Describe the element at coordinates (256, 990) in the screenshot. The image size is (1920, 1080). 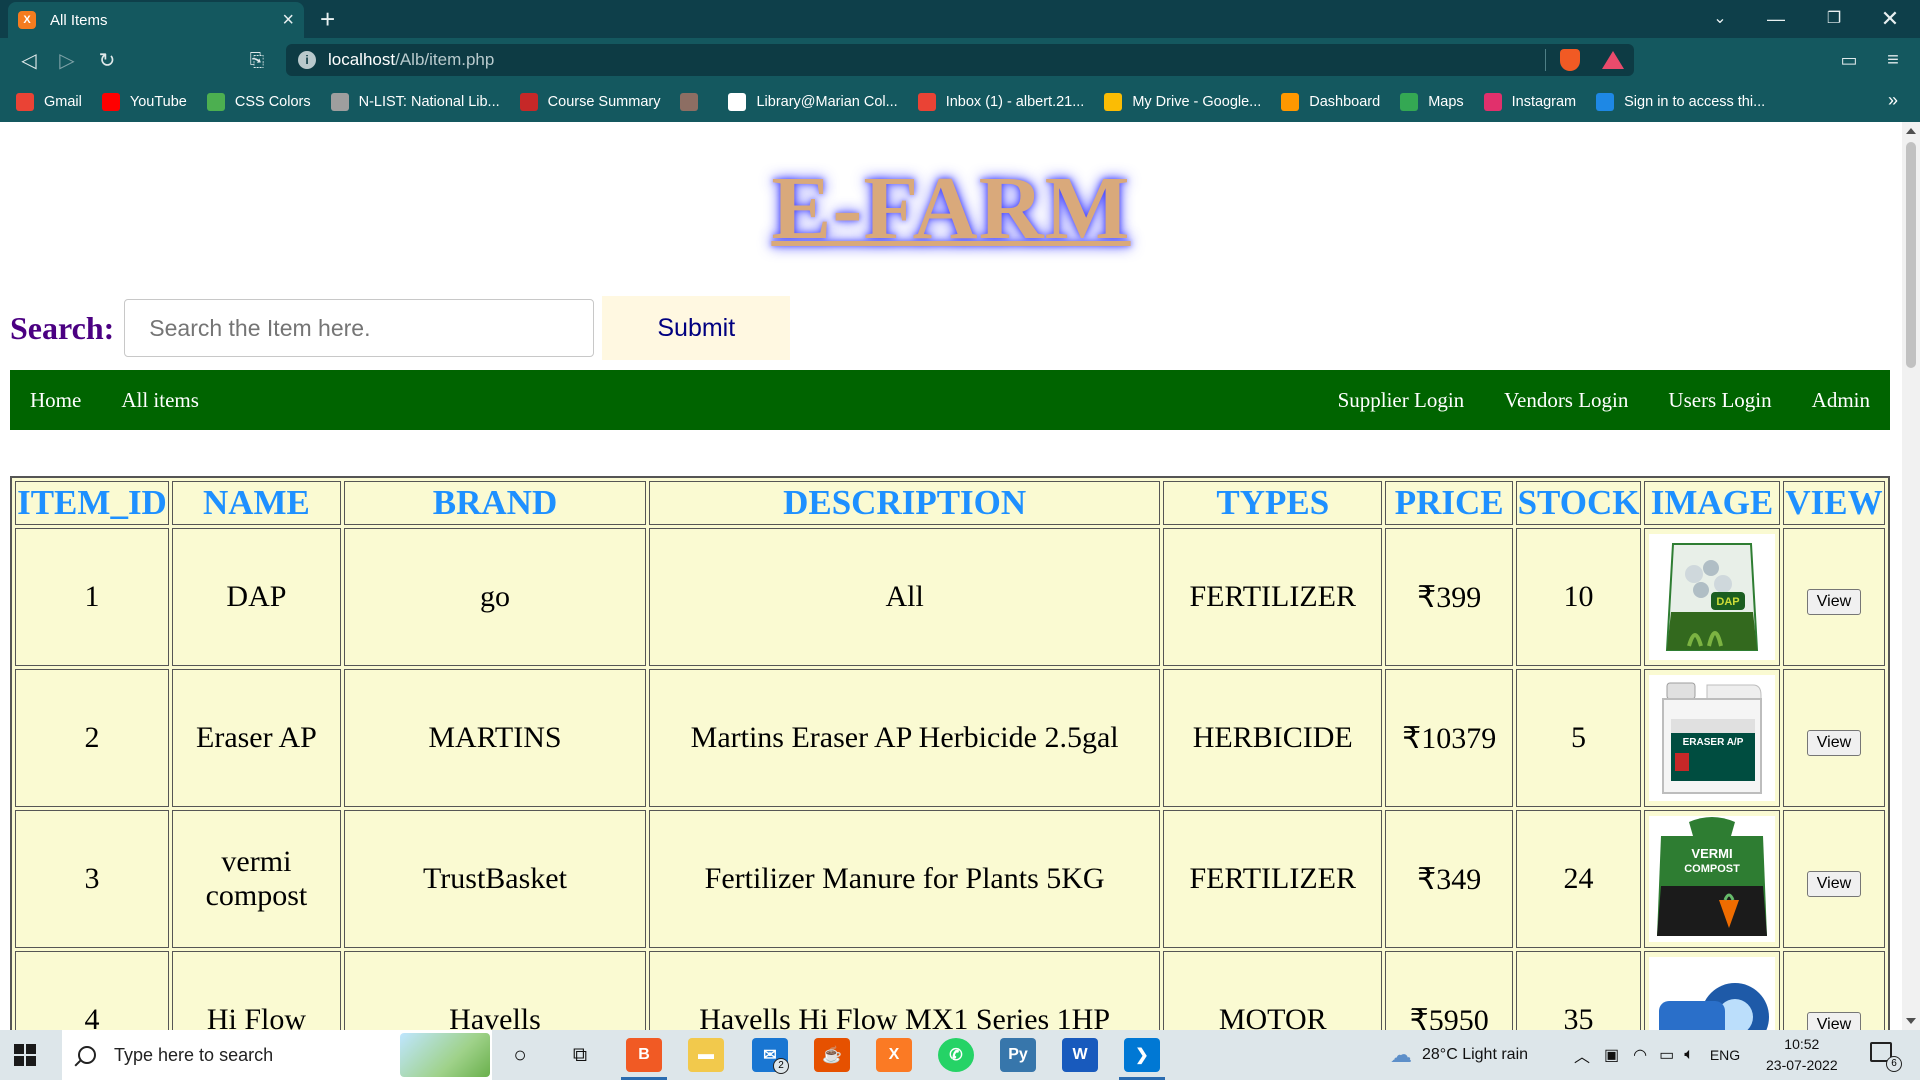
I see `cell-name: Hi Flow` at that location.